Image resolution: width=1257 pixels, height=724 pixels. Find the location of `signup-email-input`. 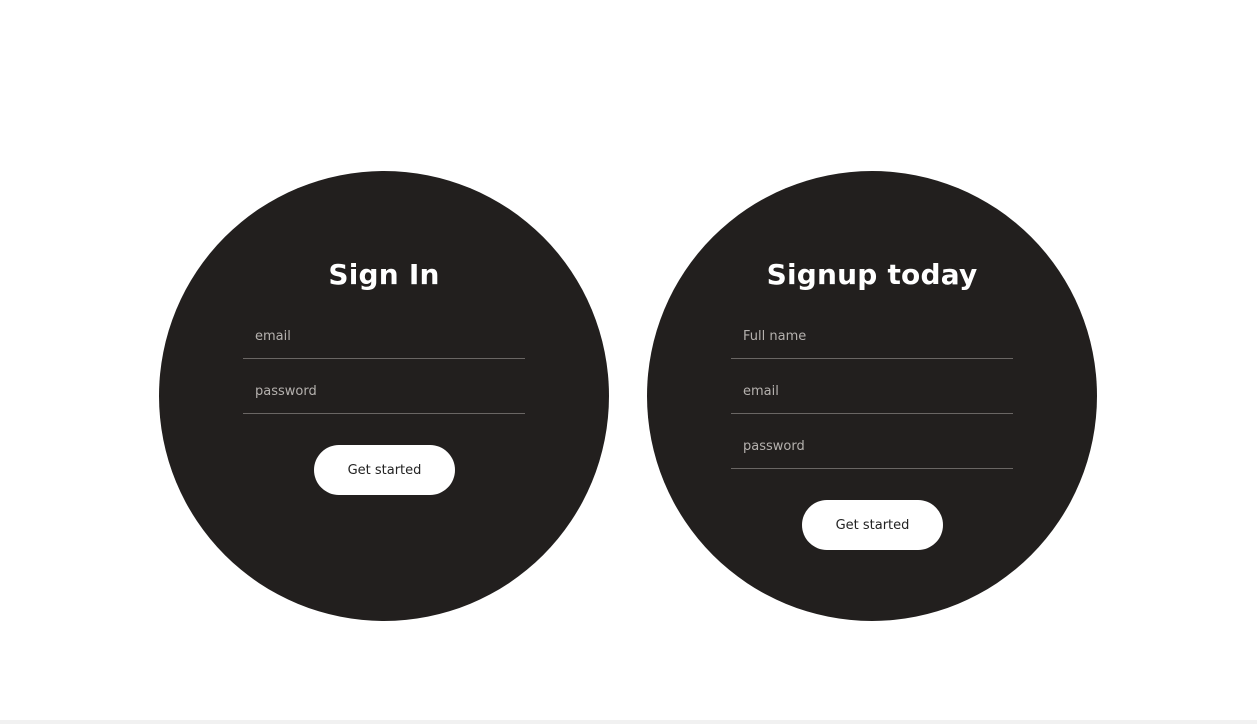

signup-email-input is located at coordinates (872, 391).